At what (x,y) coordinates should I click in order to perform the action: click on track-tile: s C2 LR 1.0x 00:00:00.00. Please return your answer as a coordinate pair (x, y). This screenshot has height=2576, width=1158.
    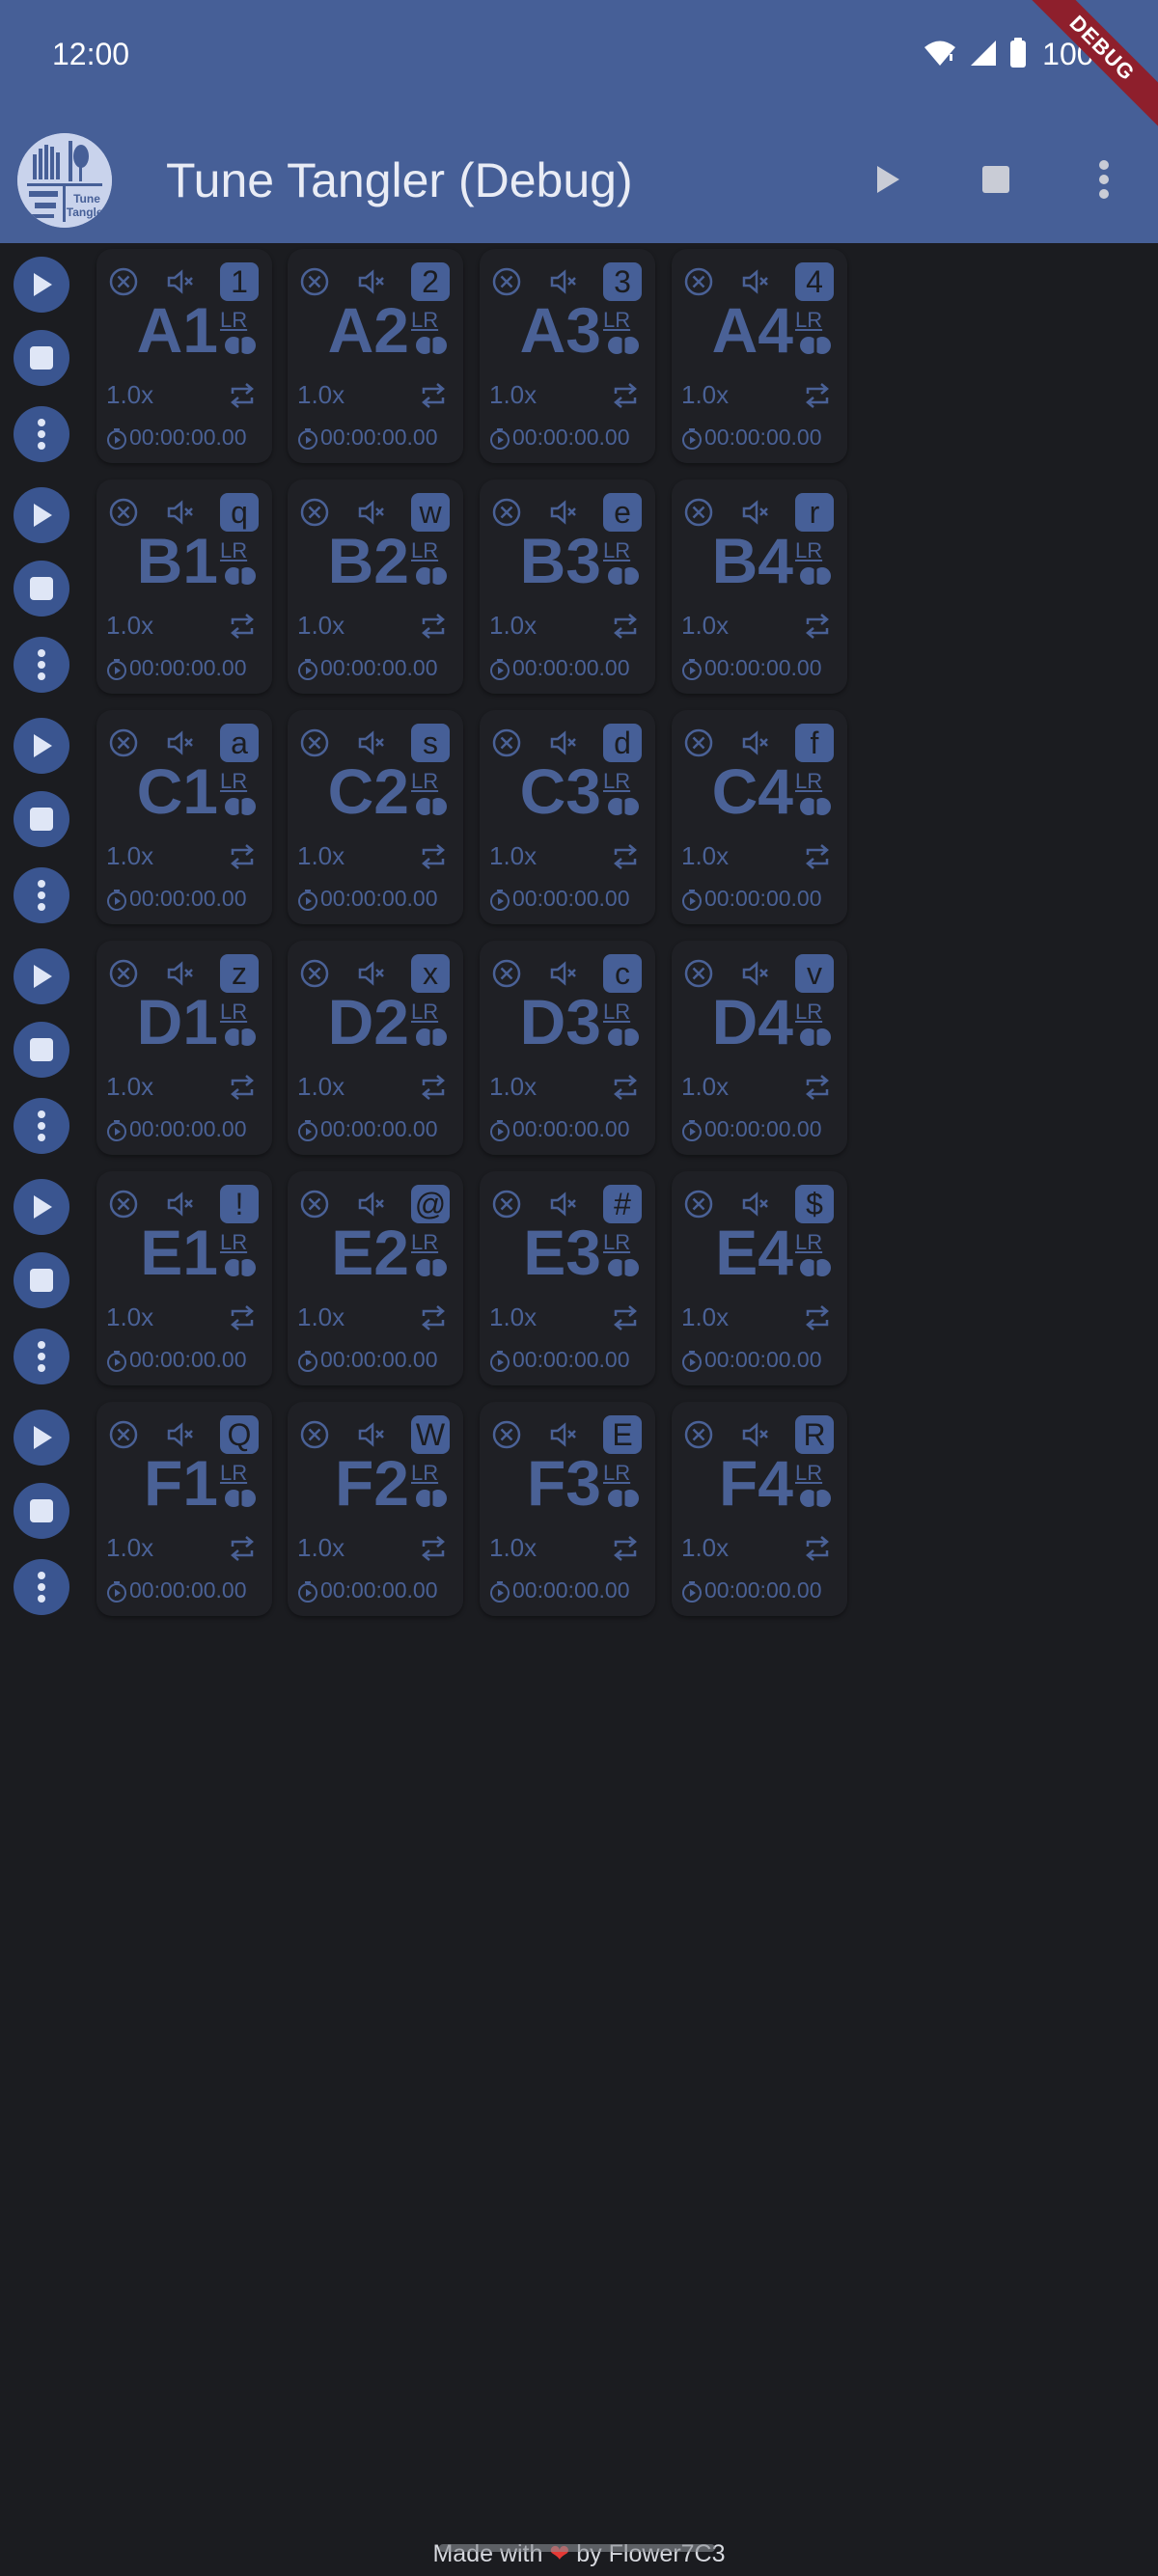
    Looking at the image, I should click on (375, 817).